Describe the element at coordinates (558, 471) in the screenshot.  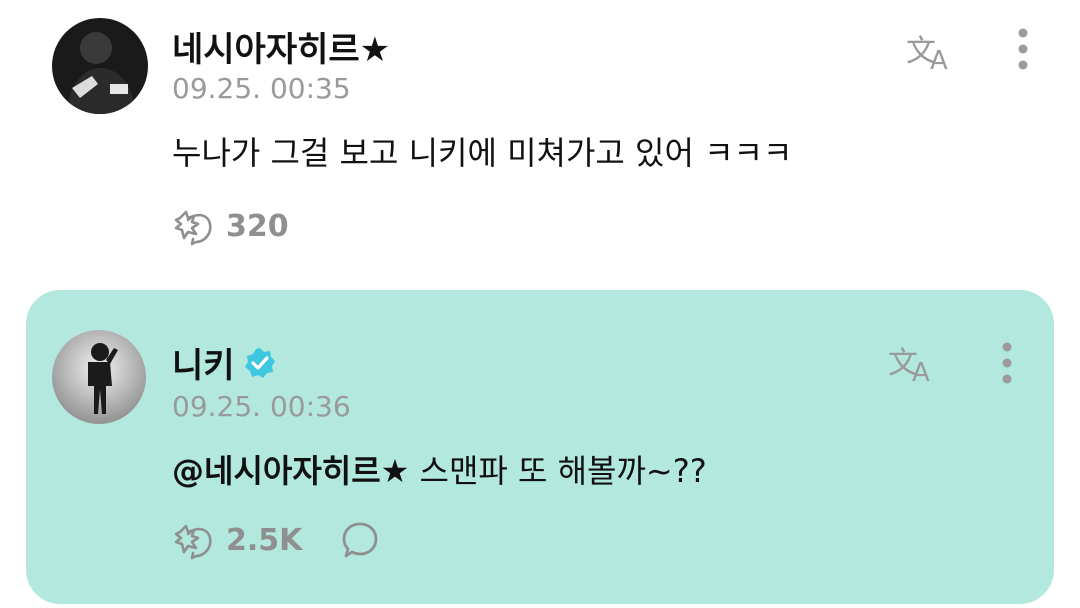
I see `reply-text-content: 스맨파 또 해볼까~??` at that location.